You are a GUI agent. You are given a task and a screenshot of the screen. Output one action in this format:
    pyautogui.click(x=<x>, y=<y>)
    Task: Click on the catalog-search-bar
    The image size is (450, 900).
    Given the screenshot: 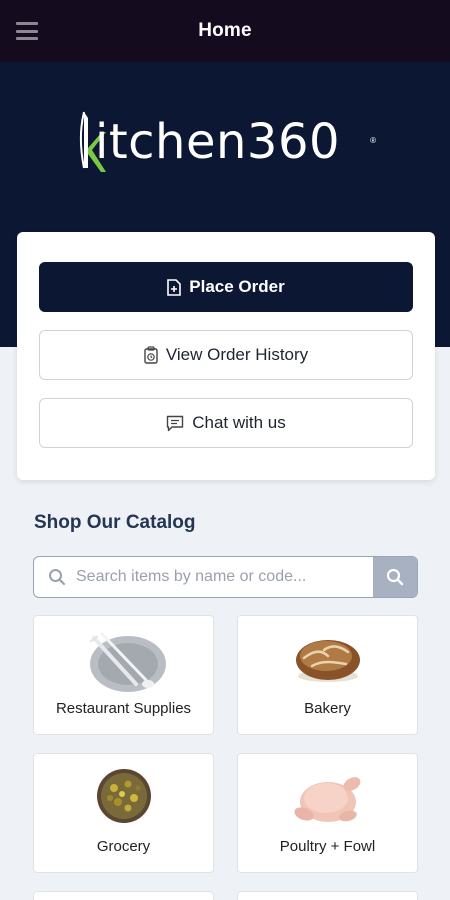 What is the action you would take?
    pyautogui.click(x=225, y=577)
    